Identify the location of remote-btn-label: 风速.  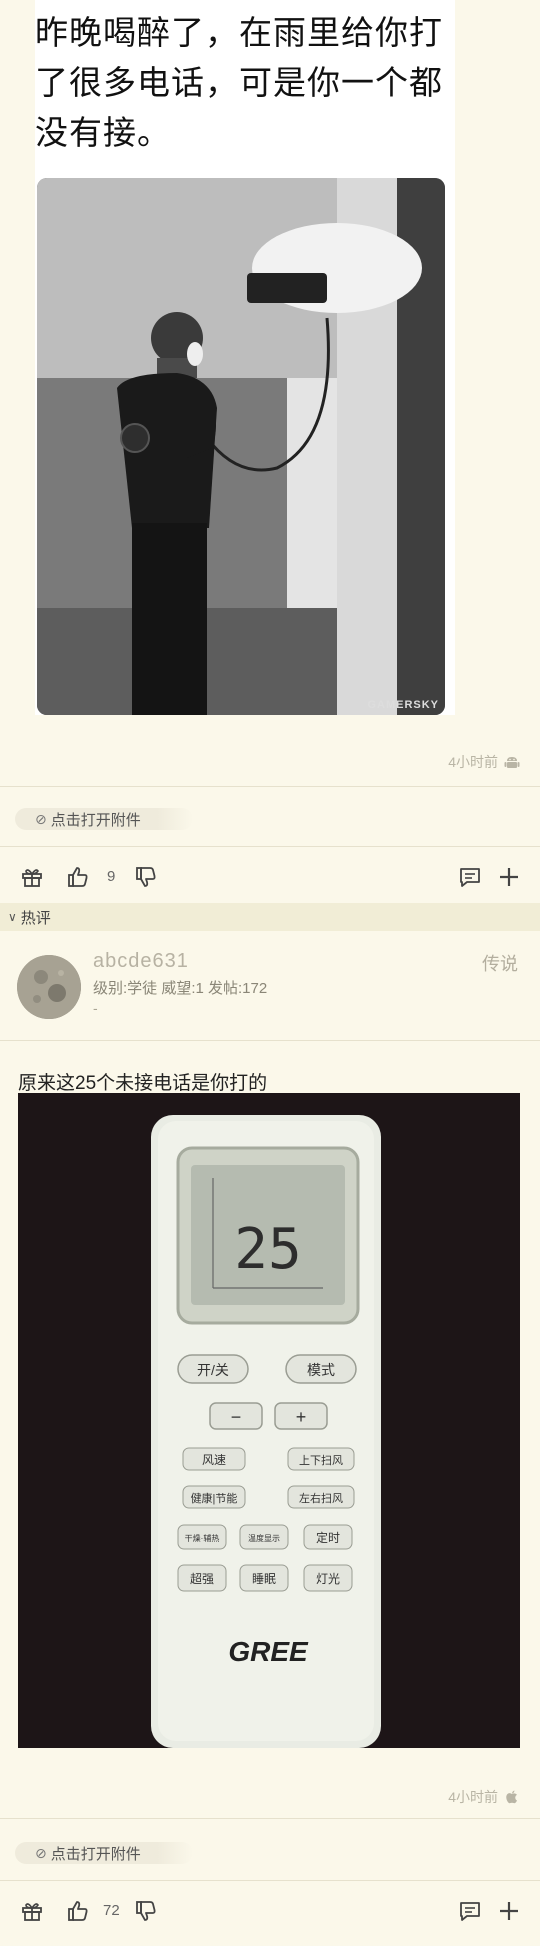
(214, 1460).